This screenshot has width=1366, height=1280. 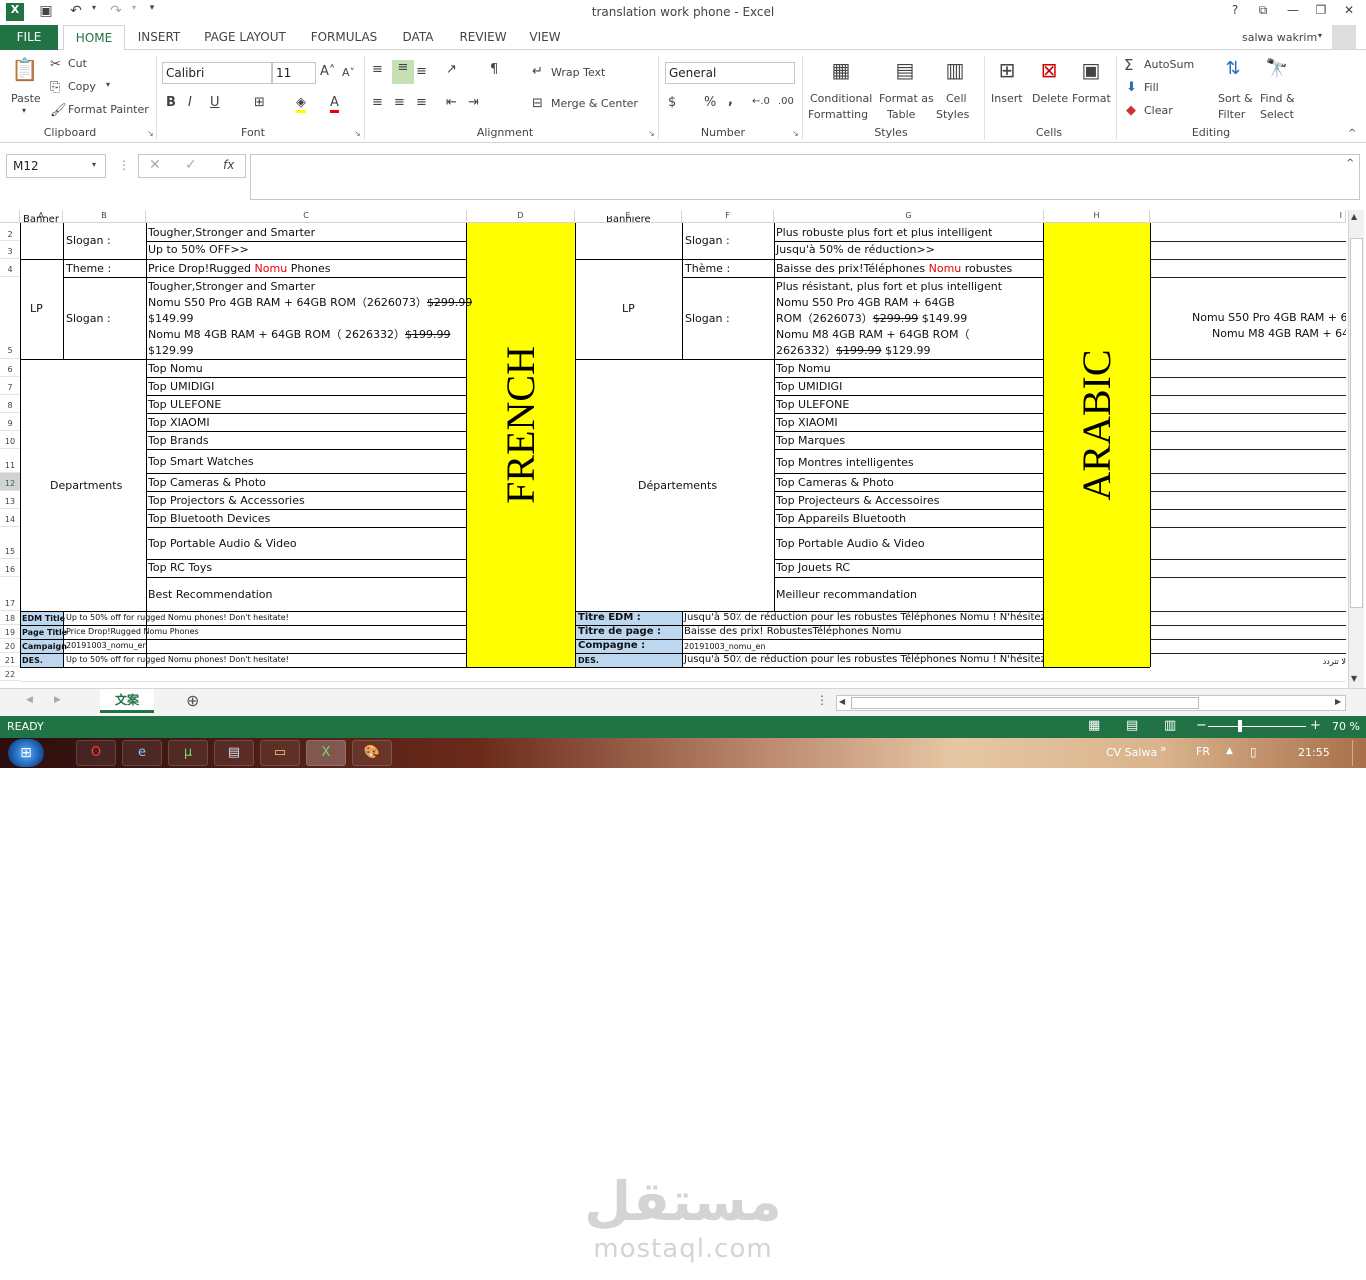 What do you see at coordinates (192, 700) in the screenshot?
I see `new-sheet-icon: ⊕` at bounding box center [192, 700].